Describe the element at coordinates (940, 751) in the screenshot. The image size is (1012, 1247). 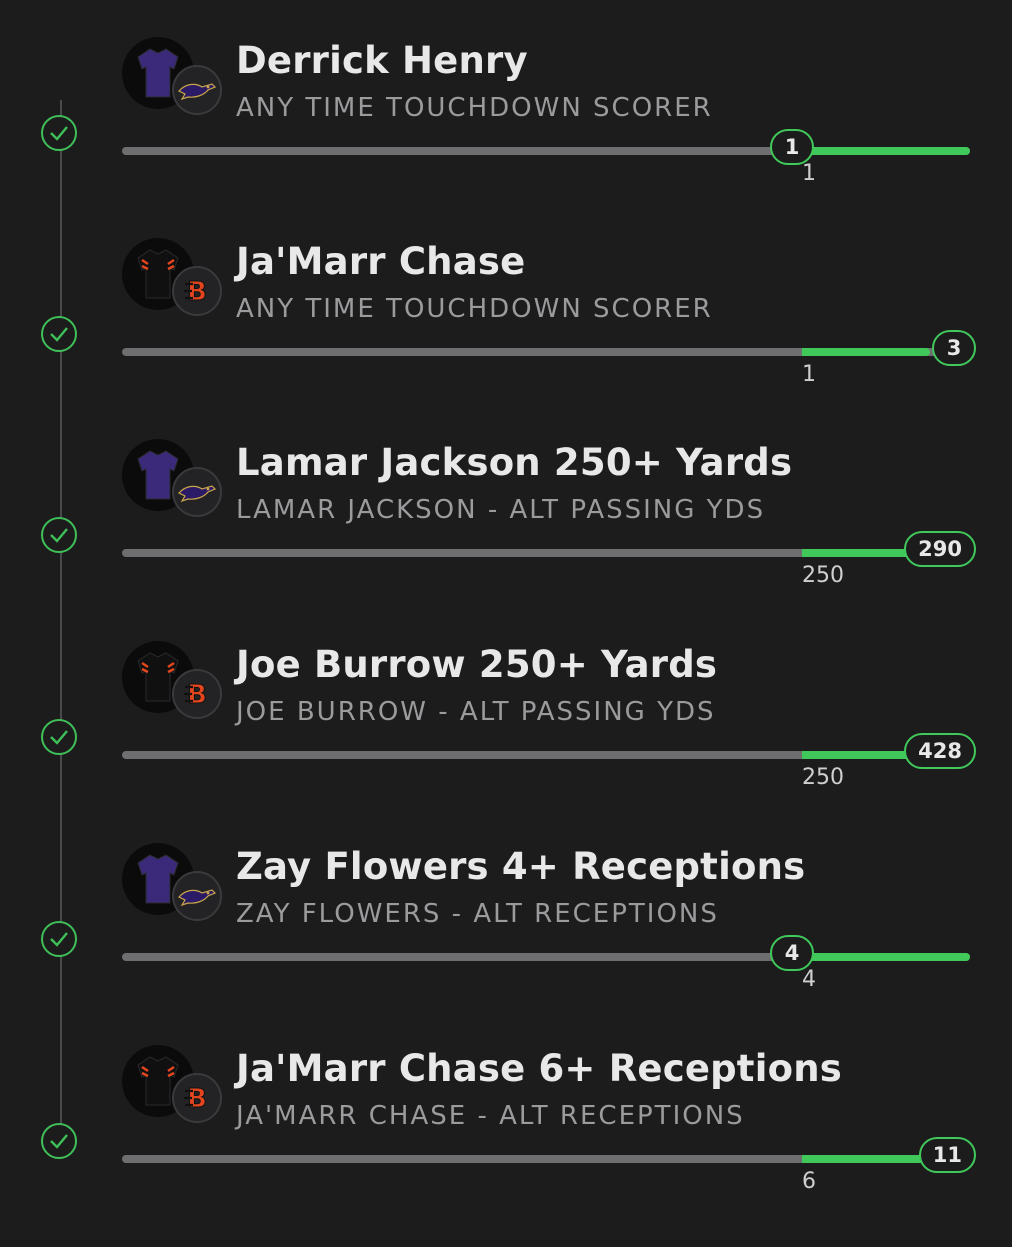
I see `actual-value-bubble: 428` at that location.